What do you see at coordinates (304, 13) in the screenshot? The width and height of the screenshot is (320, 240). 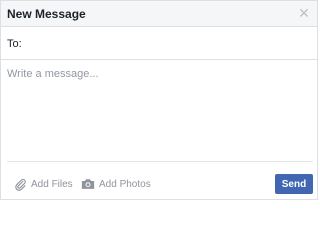 I see `close-icon: ✕` at bounding box center [304, 13].